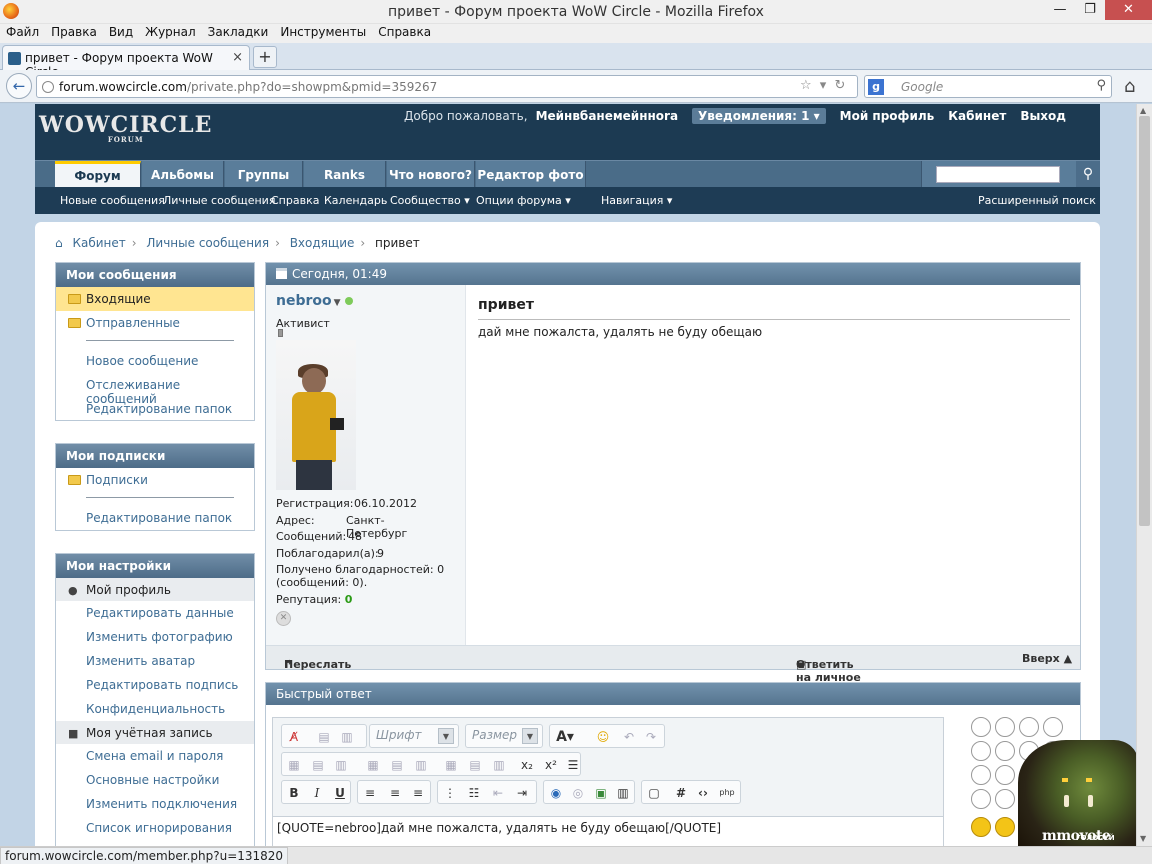 The height and width of the screenshot is (864, 1152). I want to click on tab-whats-new: Что нового?, so click(431, 174).